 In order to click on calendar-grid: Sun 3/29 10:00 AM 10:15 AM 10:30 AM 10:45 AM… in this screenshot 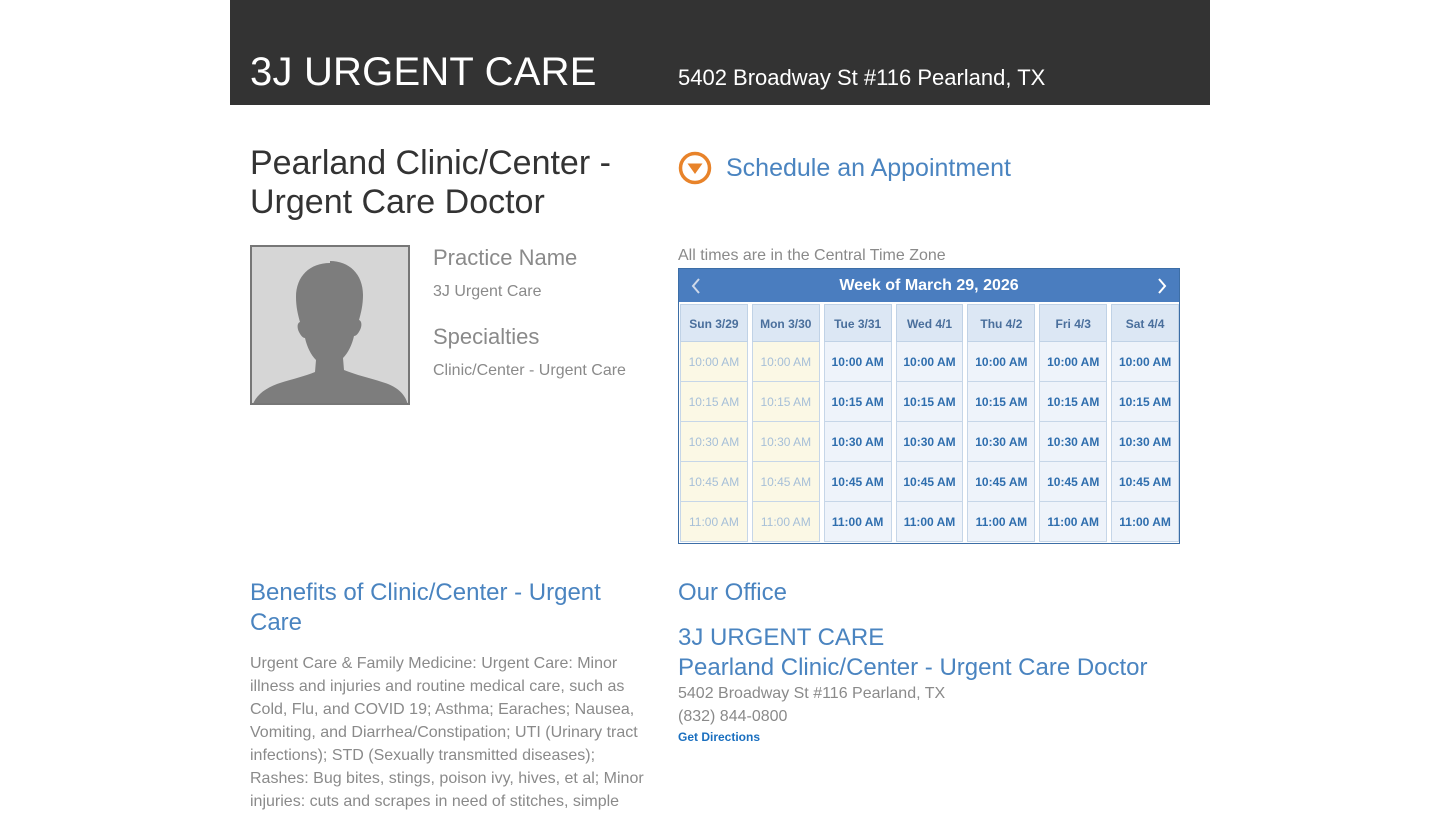, I will do `click(929, 422)`.